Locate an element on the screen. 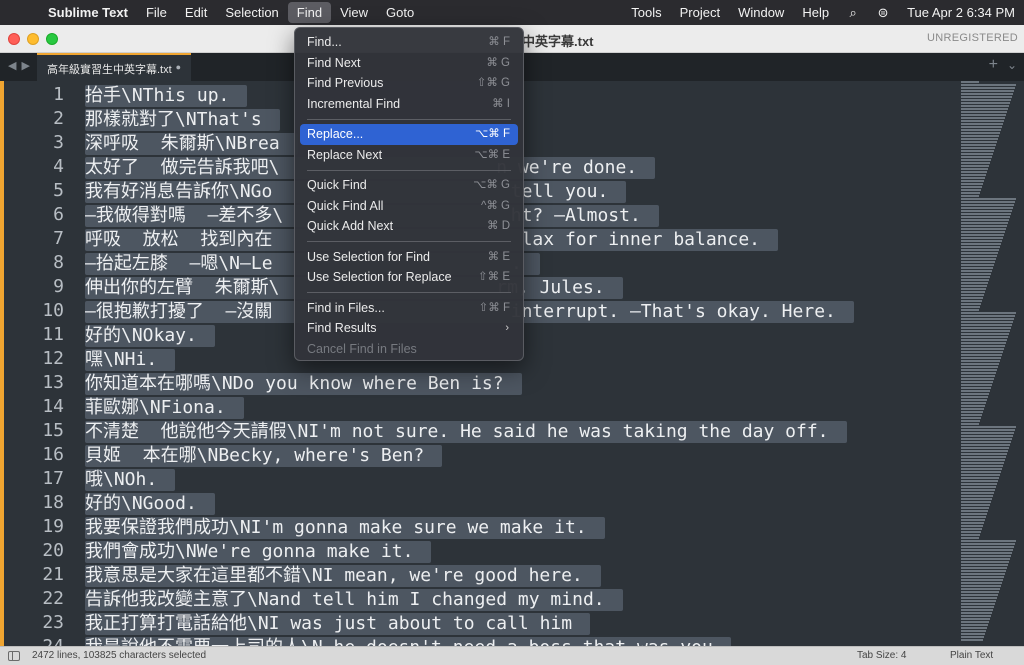 This screenshot has height=665, width=1024. sidebar-toggle-icon is located at coordinates (14, 656).